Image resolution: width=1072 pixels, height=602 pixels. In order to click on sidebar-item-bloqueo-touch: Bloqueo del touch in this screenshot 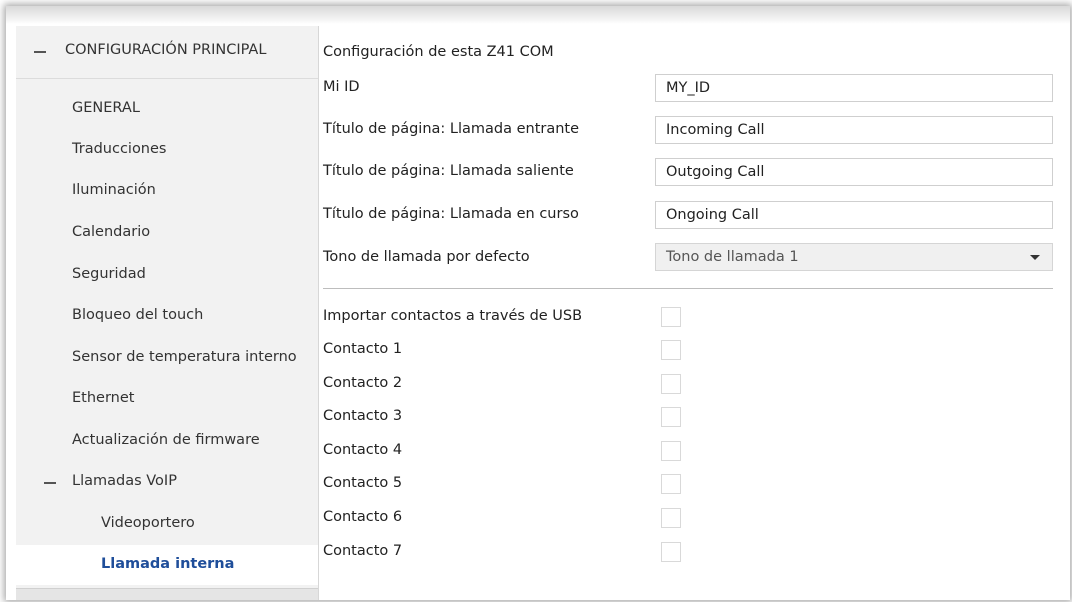, I will do `click(167, 316)`.